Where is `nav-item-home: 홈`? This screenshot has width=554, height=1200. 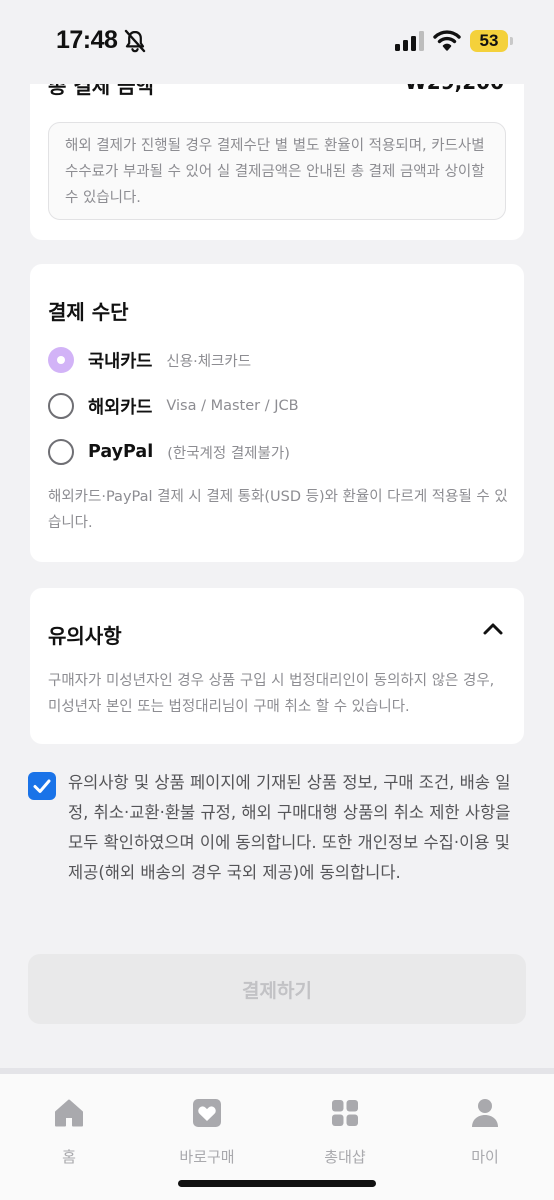 nav-item-home: 홈 is located at coordinates (69, 1136).